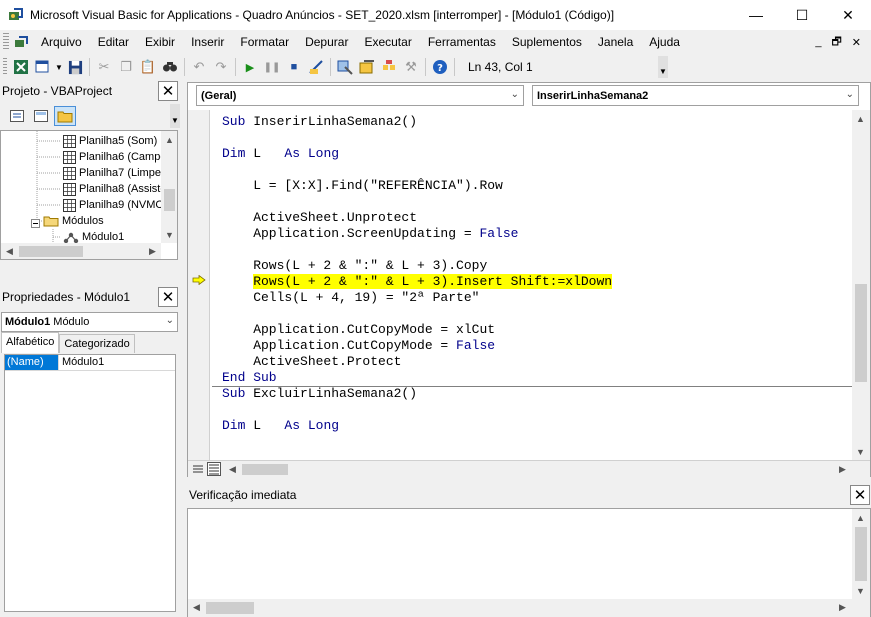 Image resolution: width=871 pixels, height=617 pixels. What do you see at coordinates (370, 234) in the screenshot?
I see `code-line: Application.ScreenUpdating = False` at bounding box center [370, 234].